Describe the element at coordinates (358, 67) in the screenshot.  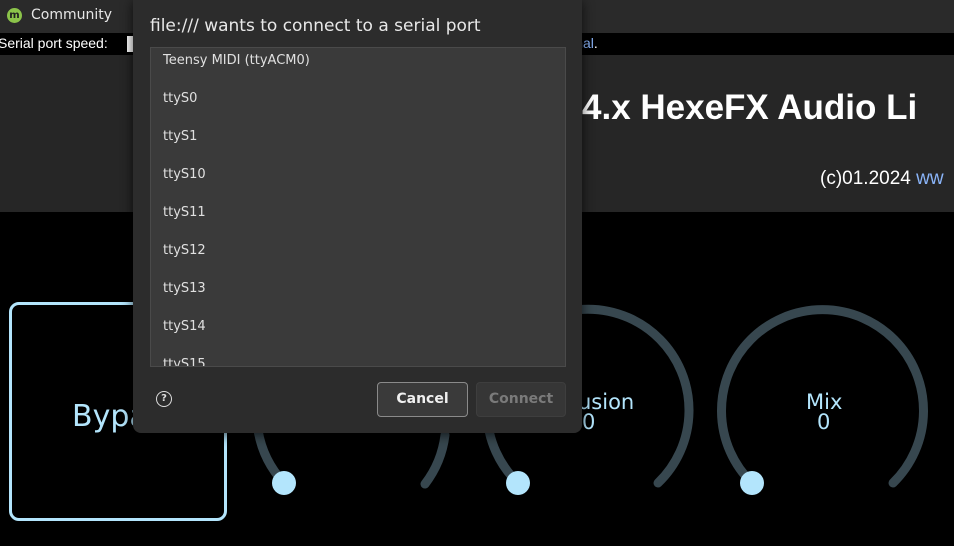
I see `port-item: Teensy MIDI (ttyACM0)` at that location.